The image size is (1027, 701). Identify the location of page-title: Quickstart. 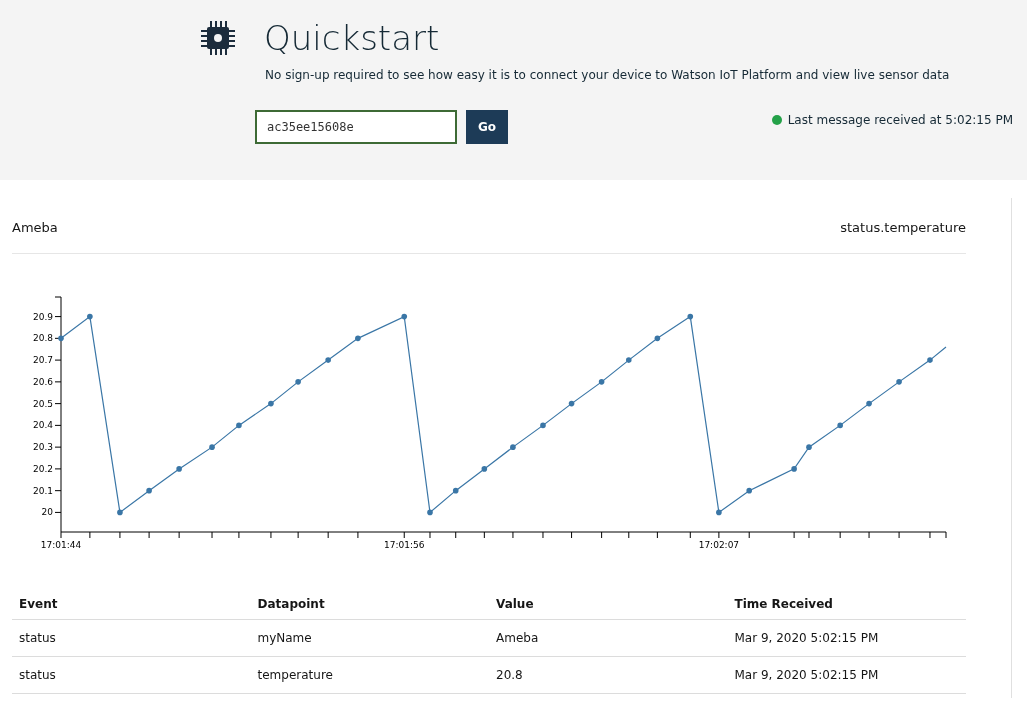
(352, 38).